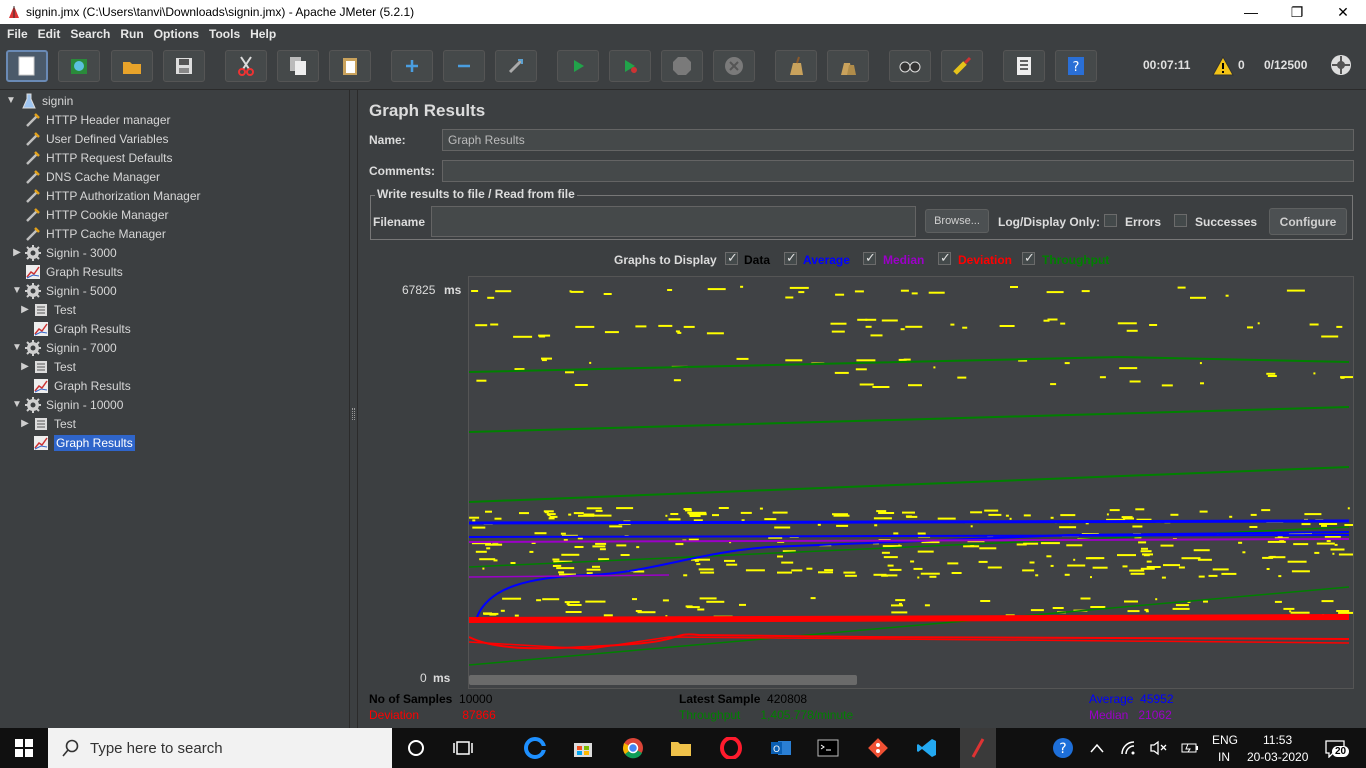 The width and height of the screenshot is (1366, 768). What do you see at coordinates (1335, 748) in the screenshot?
I see `action-center-button: 20` at bounding box center [1335, 748].